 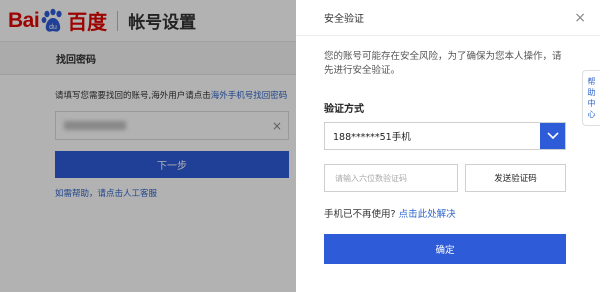 I want to click on confirm-button: 确定, so click(x=445, y=249).